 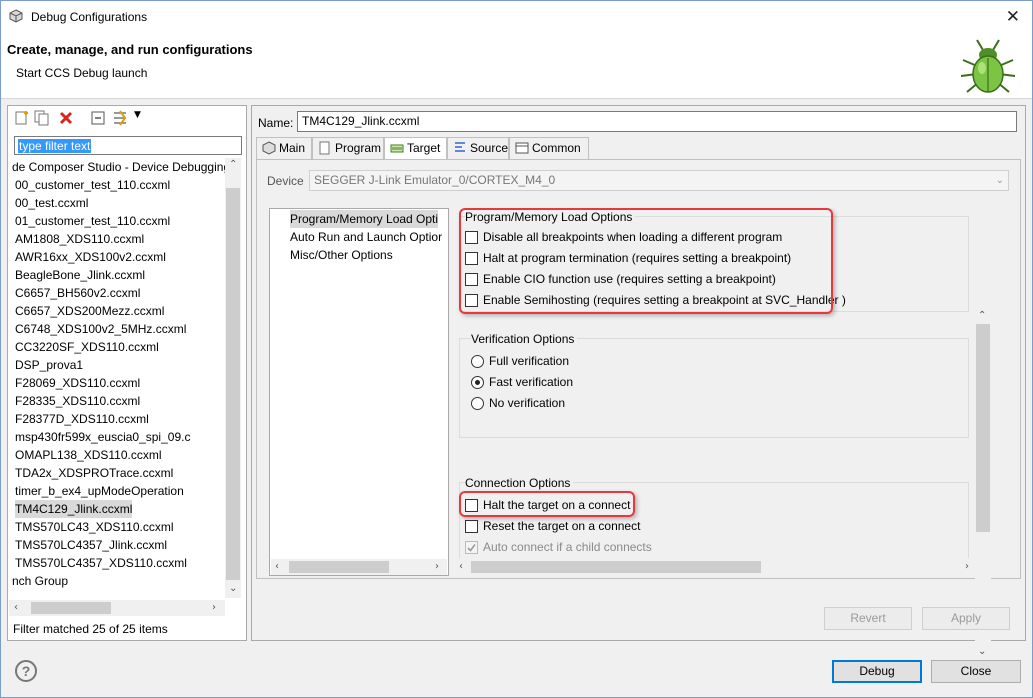 What do you see at coordinates (562, 526) in the screenshot?
I see `reset-on-connect-label: Reset the target on a connect` at bounding box center [562, 526].